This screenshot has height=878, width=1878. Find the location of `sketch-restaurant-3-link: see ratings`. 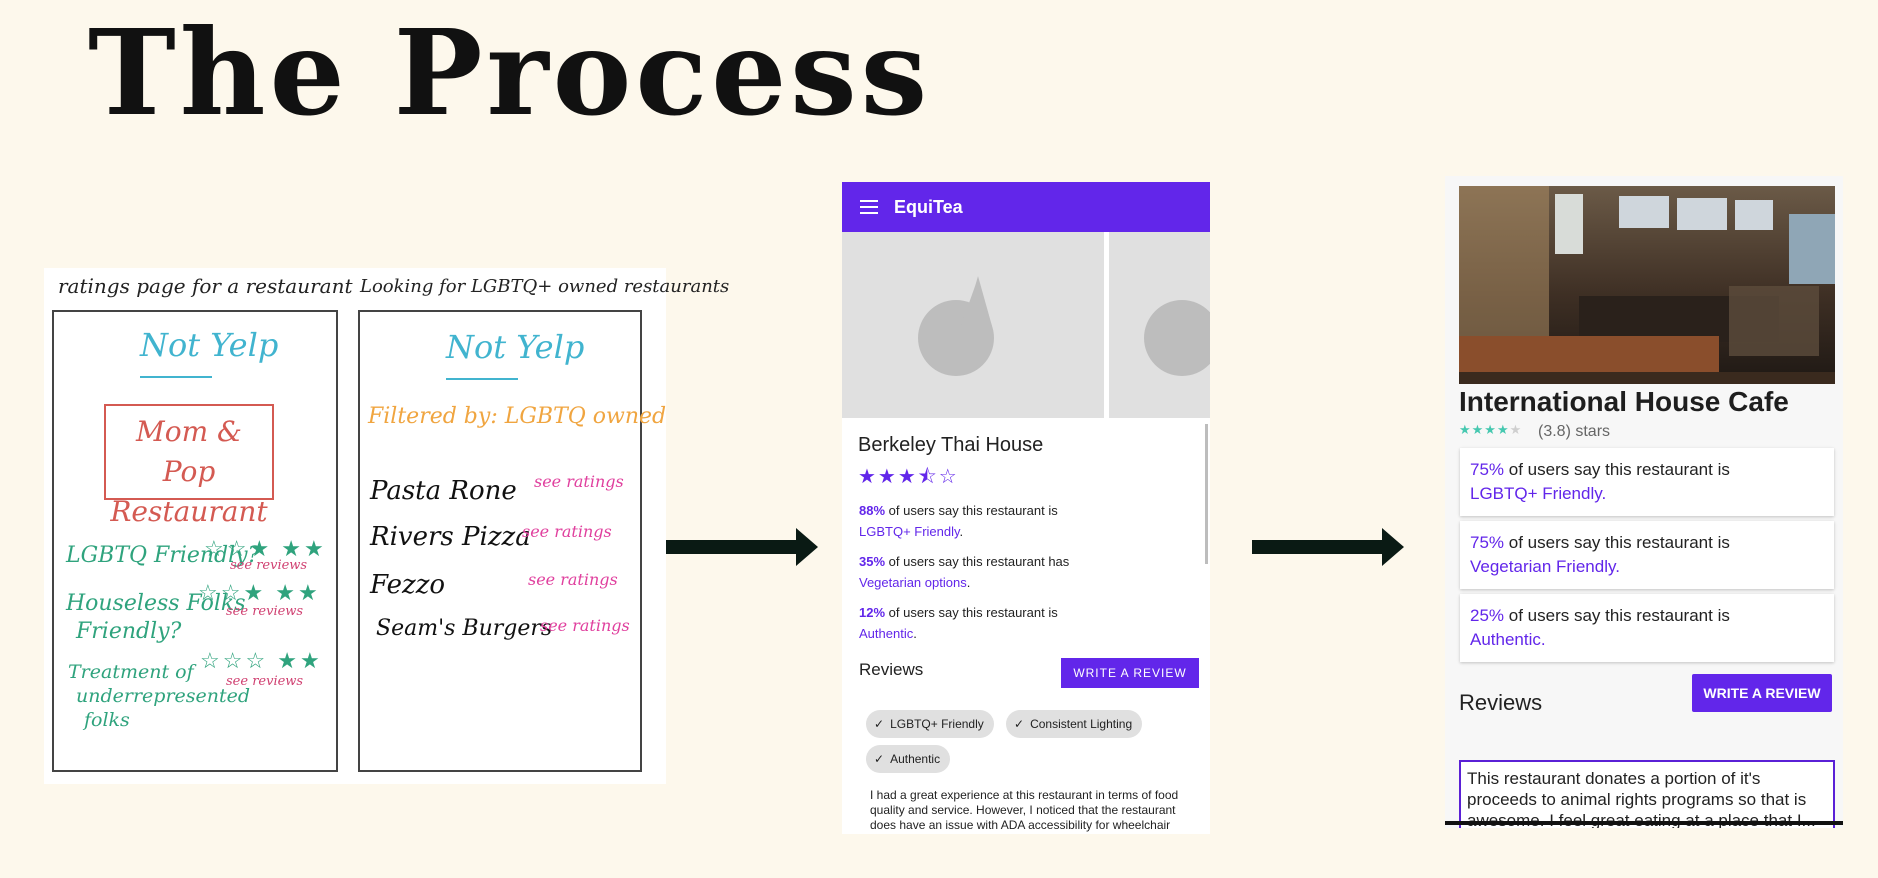

sketch-restaurant-3-link: see ratings is located at coordinates (573, 579).